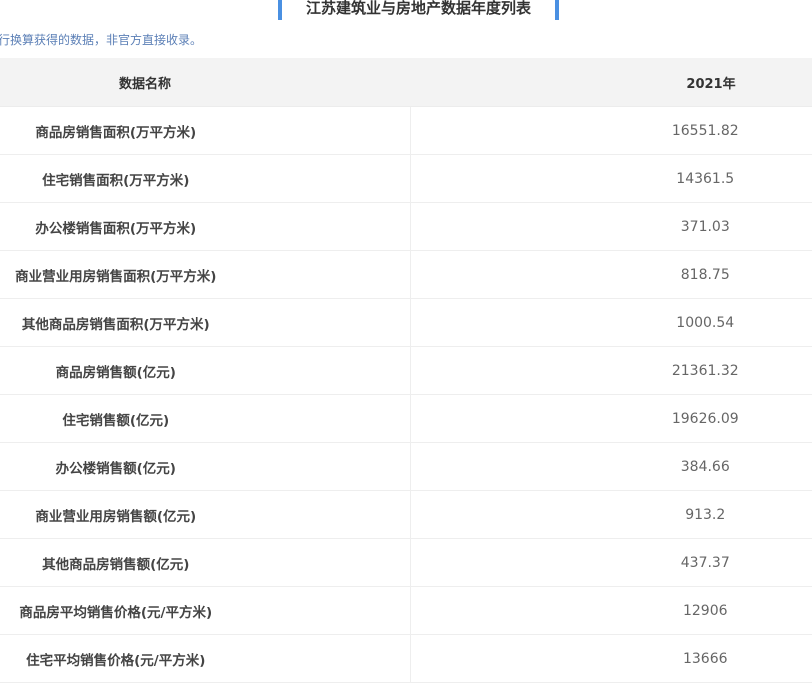  Describe the element at coordinates (205, 562) in the screenshot. I see `row-name: 其他商品房销售额(亿元)` at that location.